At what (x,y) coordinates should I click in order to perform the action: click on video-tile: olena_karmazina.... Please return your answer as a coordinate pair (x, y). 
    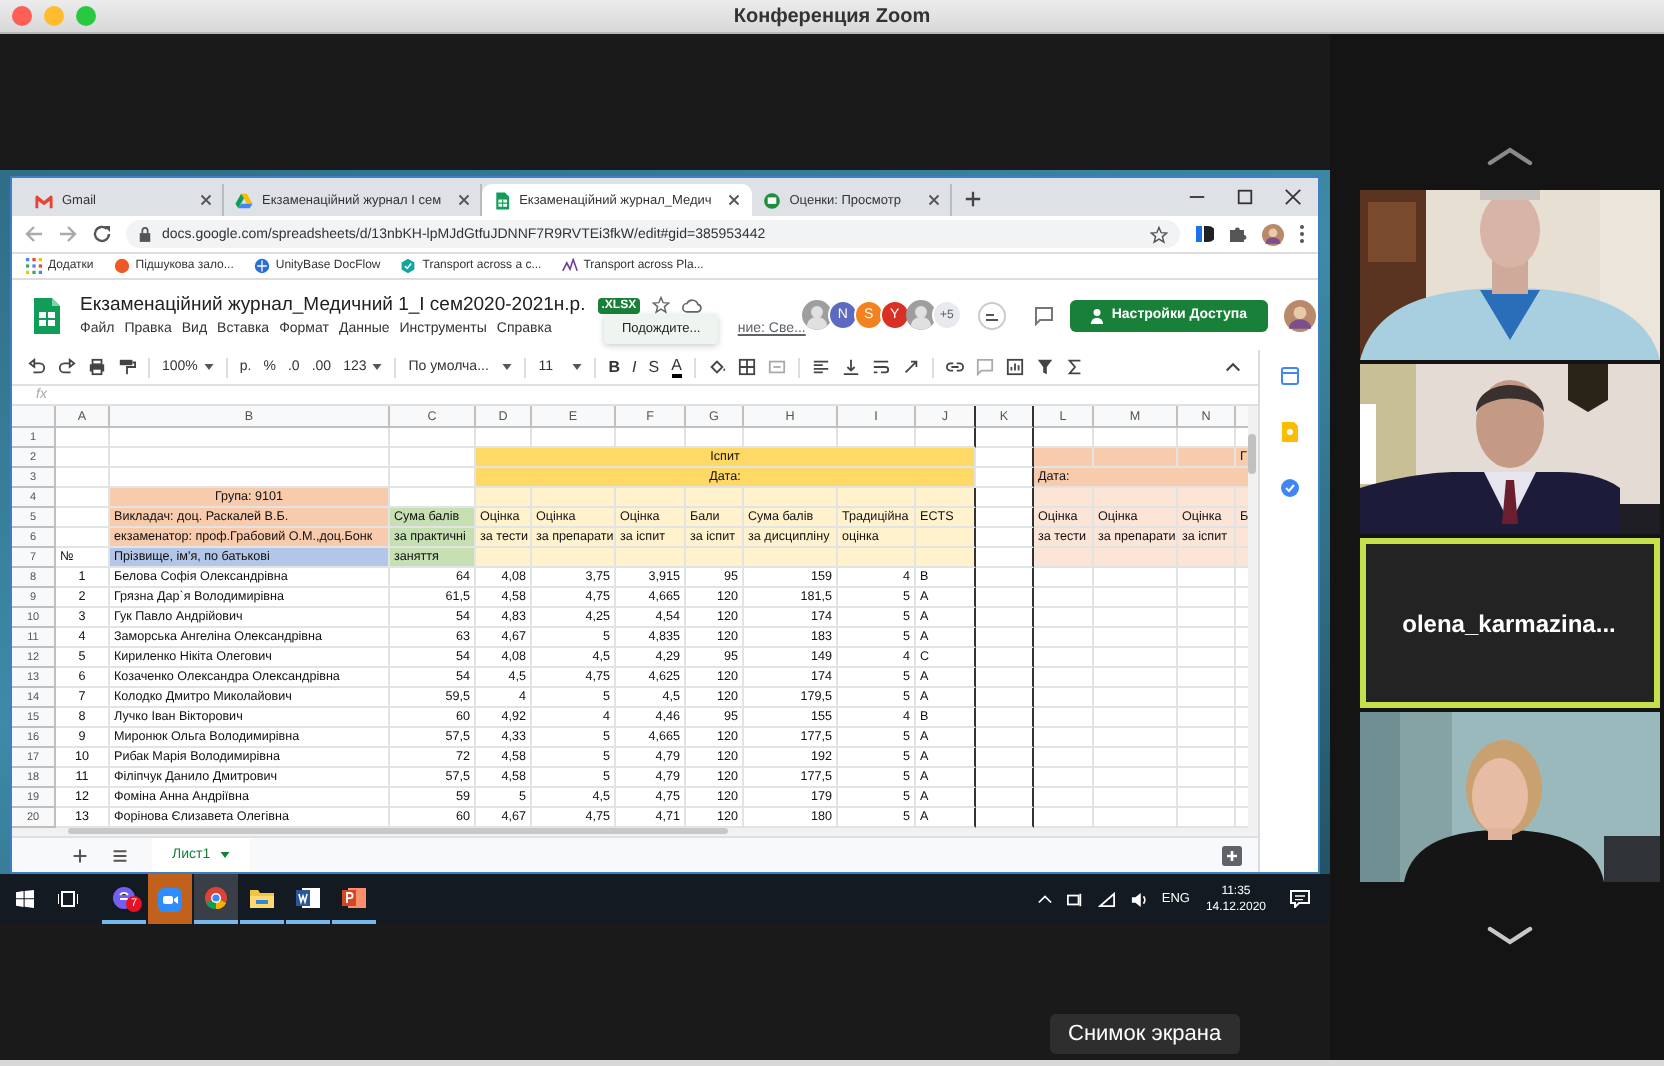
    Looking at the image, I should click on (1509, 623).